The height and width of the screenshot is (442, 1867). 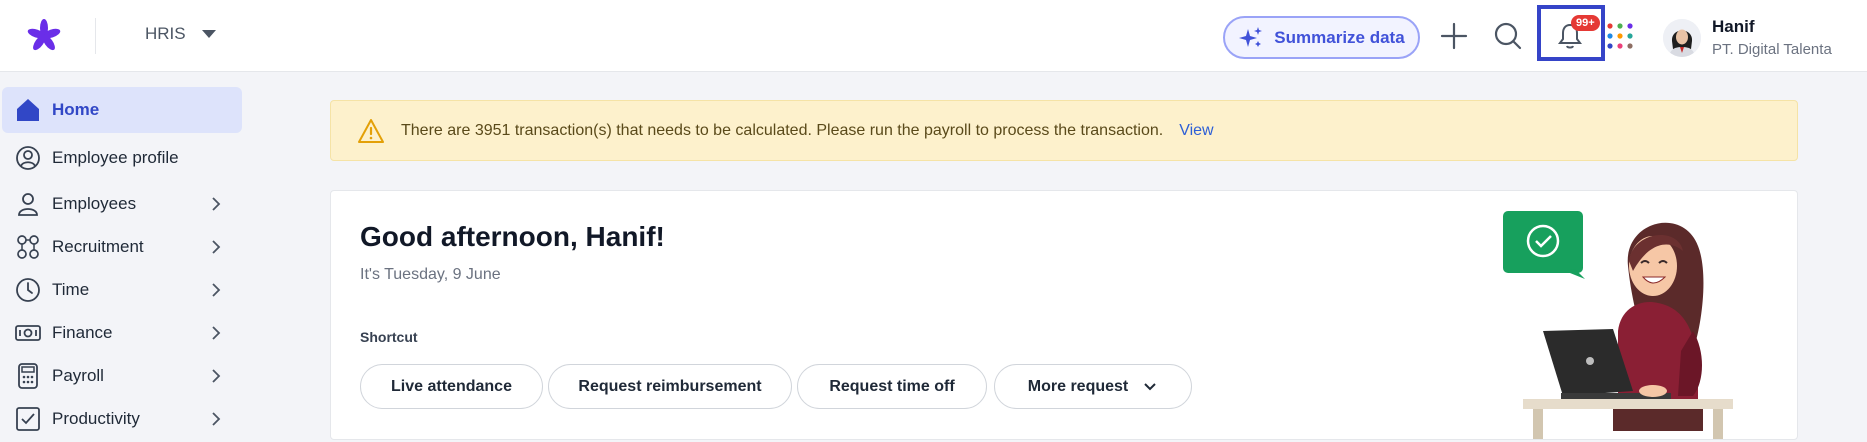 What do you see at coordinates (28, 110) in the screenshot?
I see `home-icon` at bounding box center [28, 110].